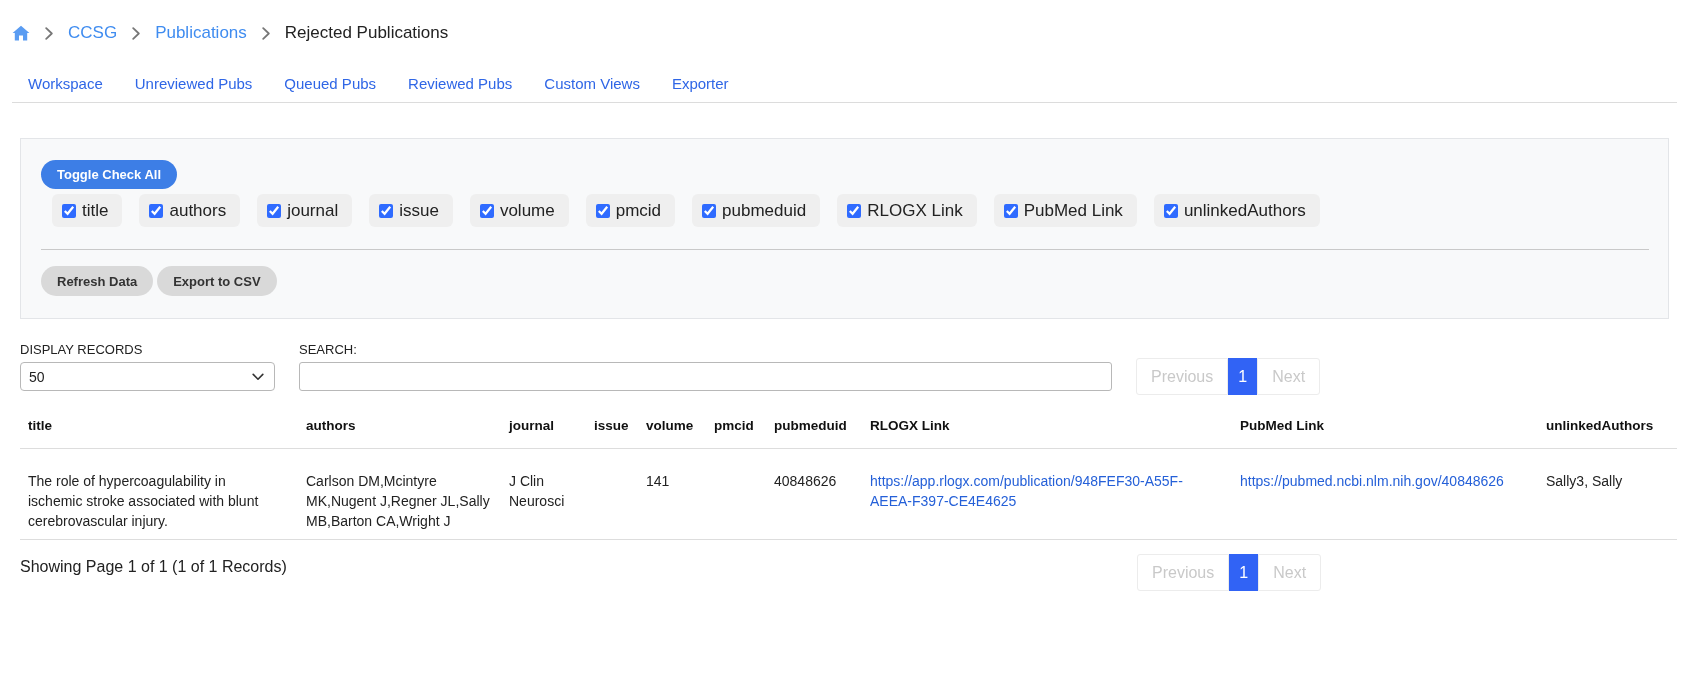 The width and height of the screenshot is (1683, 689). I want to click on column-toggle: pmcid, so click(630, 210).